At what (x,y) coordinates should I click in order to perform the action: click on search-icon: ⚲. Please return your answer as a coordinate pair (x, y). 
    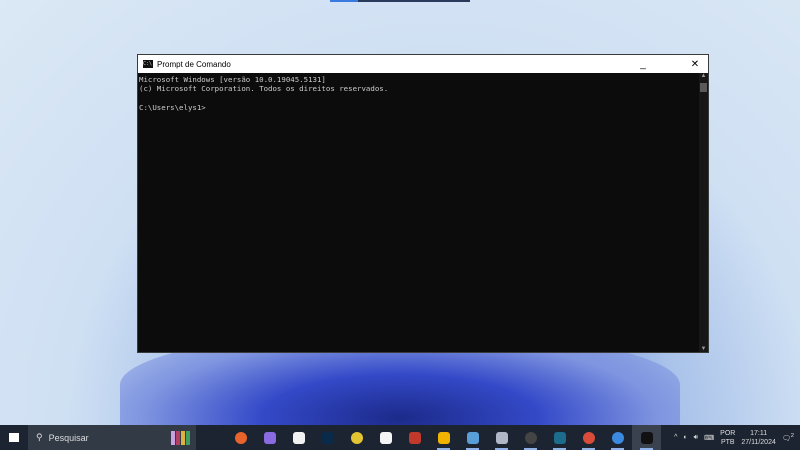
    Looking at the image, I should click on (39, 437).